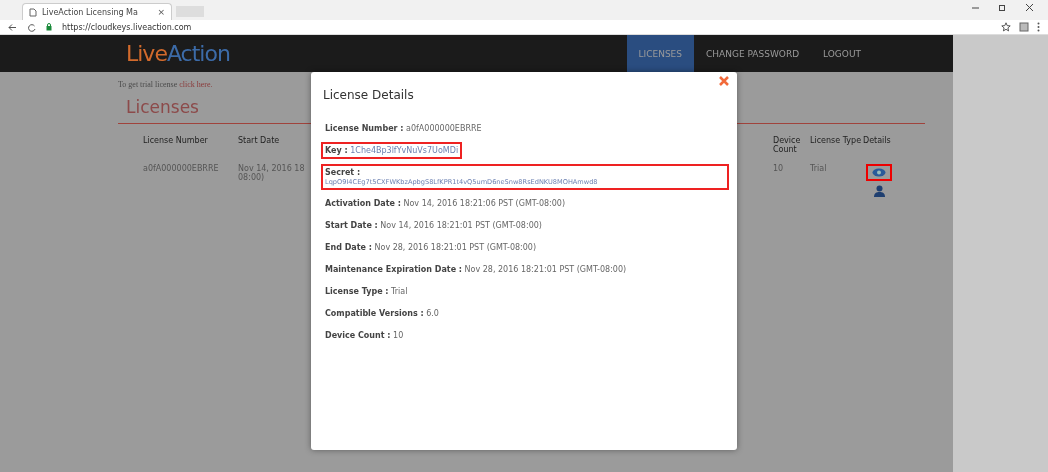 Image resolution: width=1048 pixels, height=472 pixels. I want to click on column-header: Device Count, so click(787, 145).